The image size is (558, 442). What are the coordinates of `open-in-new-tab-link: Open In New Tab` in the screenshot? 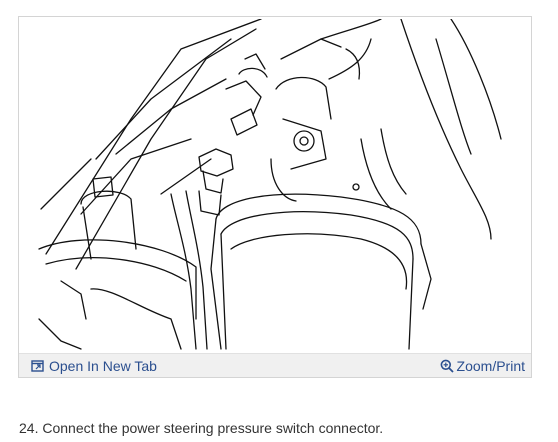 It's located at (94, 366).